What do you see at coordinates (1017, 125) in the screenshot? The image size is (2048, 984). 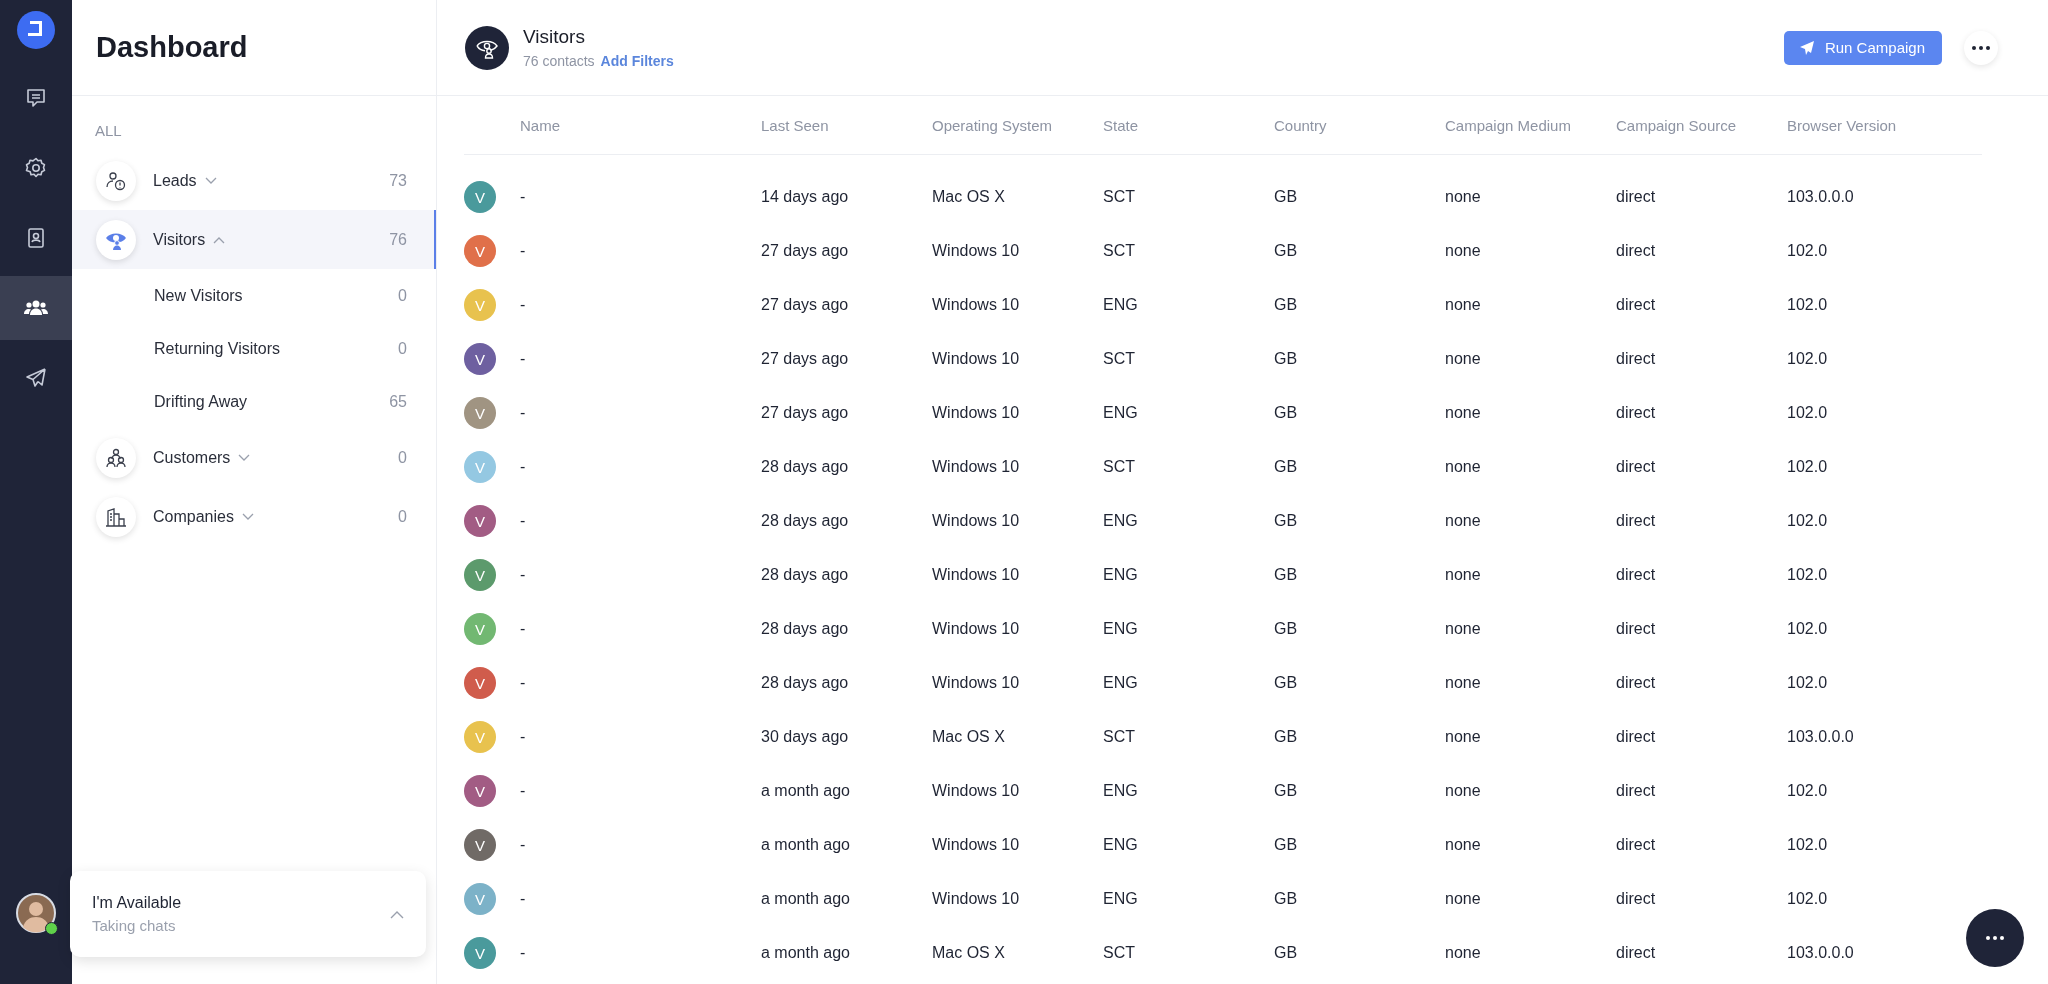 I see `column-header: Operating System` at bounding box center [1017, 125].